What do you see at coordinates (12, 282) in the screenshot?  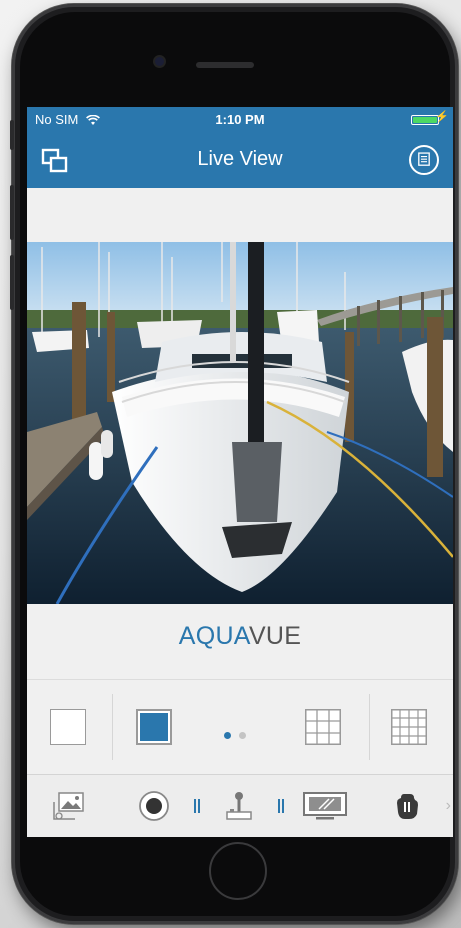 I see `volume-down-button` at bounding box center [12, 282].